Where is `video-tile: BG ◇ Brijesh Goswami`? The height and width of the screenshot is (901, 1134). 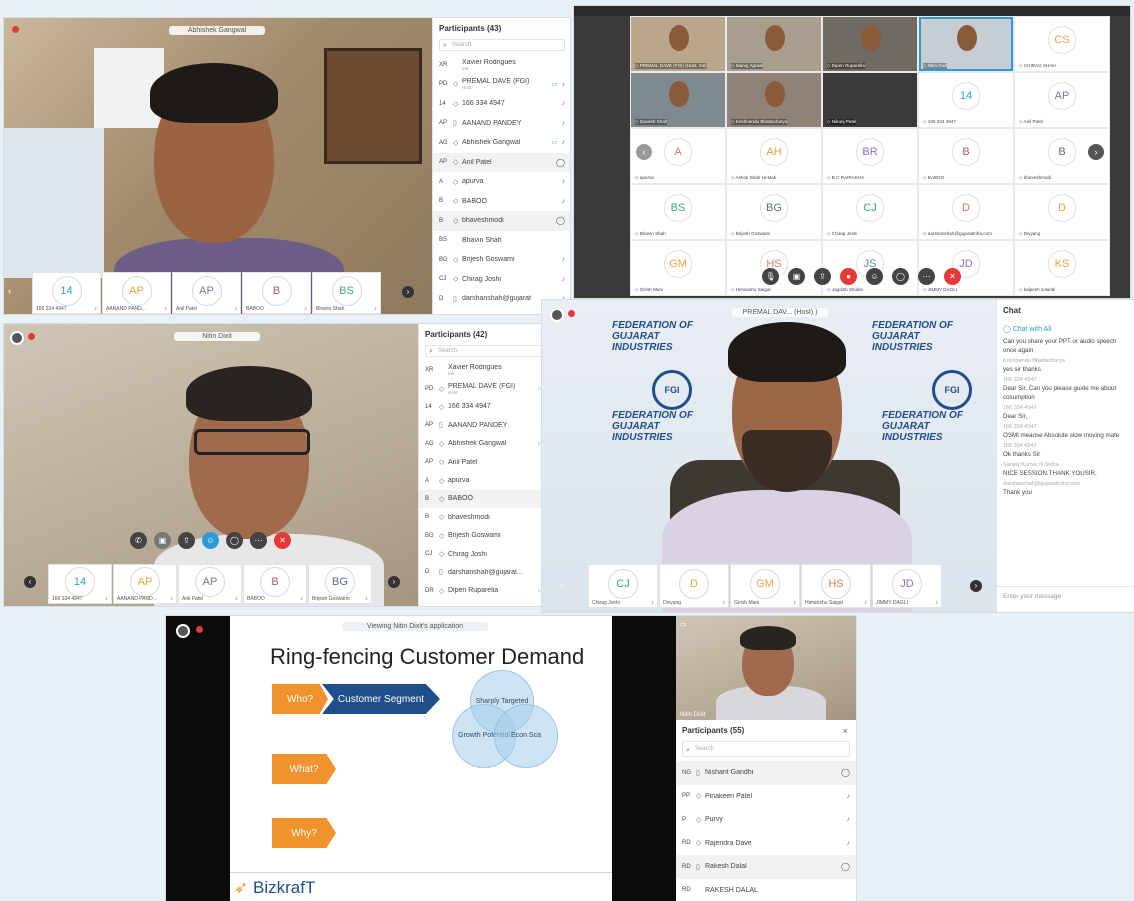 video-tile: BG ◇ Brijesh Goswami is located at coordinates (774, 212).